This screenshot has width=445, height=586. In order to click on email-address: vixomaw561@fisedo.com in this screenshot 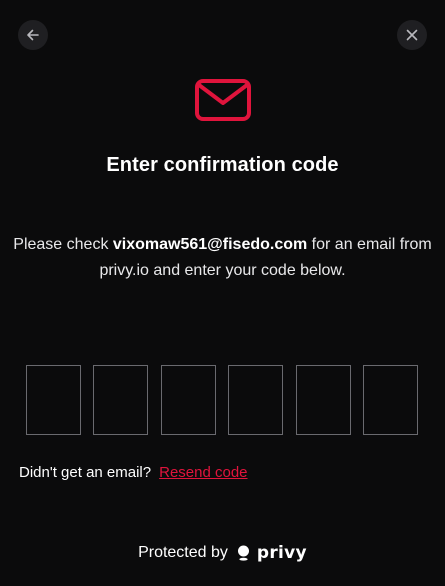, I will do `click(210, 244)`.